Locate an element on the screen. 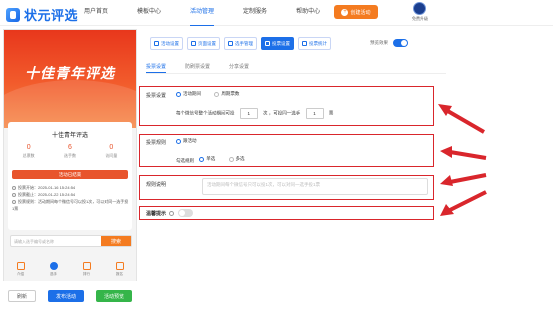  search-button: 搜索 is located at coordinates (116, 241).